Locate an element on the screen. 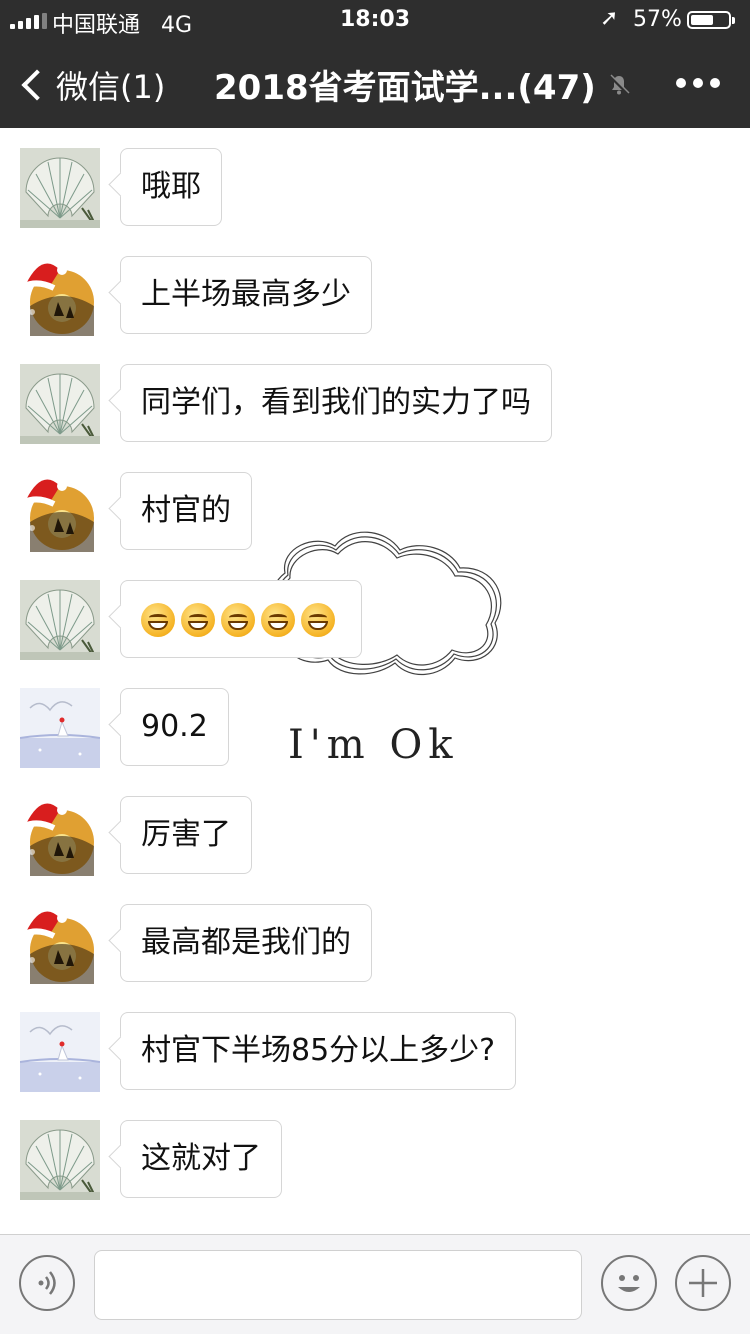 The height and width of the screenshot is (1334, 750). message-text: 村官下半场85分以上多少? is located at coordinates (318, 1050).